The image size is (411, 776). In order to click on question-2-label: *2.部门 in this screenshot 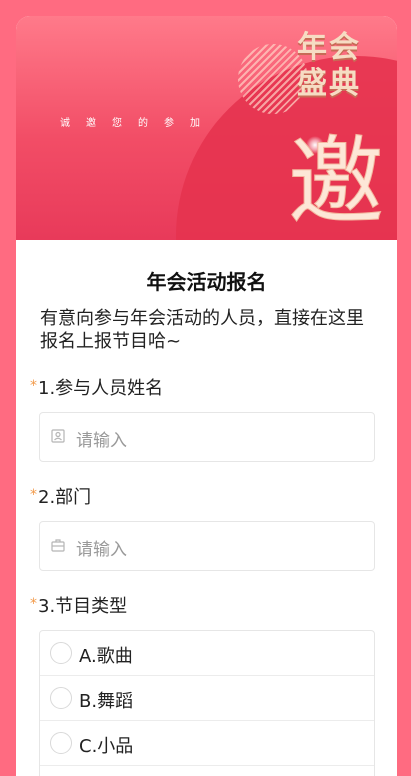, I will do `click(60, 496)`.